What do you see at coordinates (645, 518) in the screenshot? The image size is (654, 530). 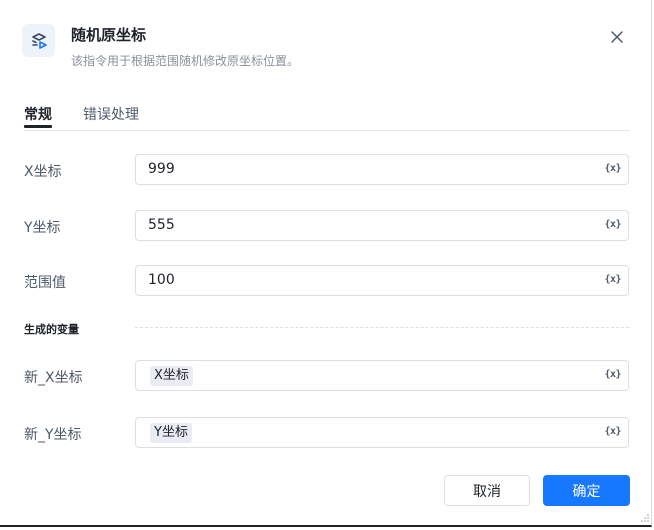 I see `resize-grip-icon` at bounding box center [645, 518].